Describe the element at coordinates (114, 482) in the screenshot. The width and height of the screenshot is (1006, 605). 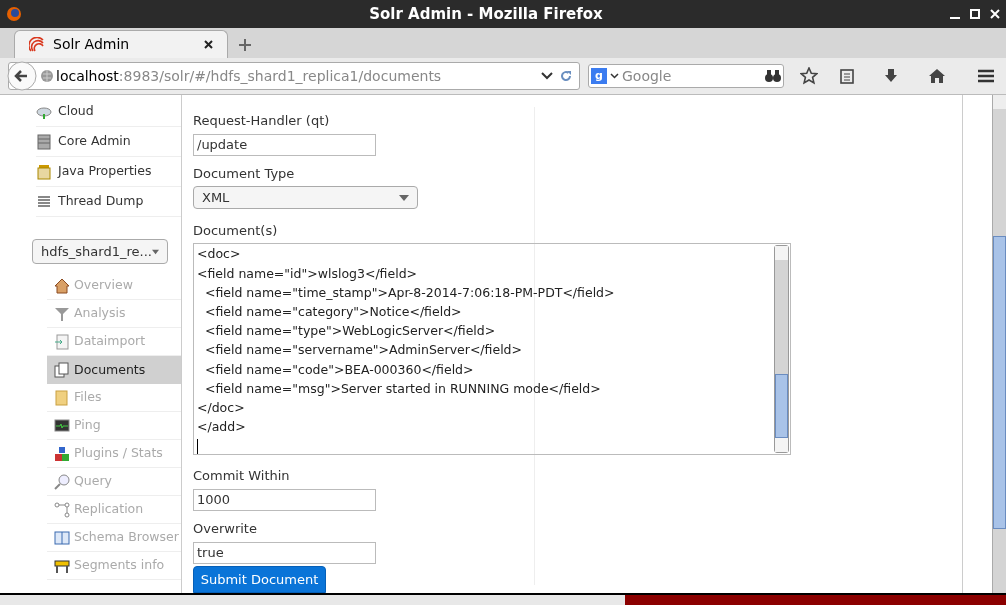
I see `core-menu-item: Query` at that location.